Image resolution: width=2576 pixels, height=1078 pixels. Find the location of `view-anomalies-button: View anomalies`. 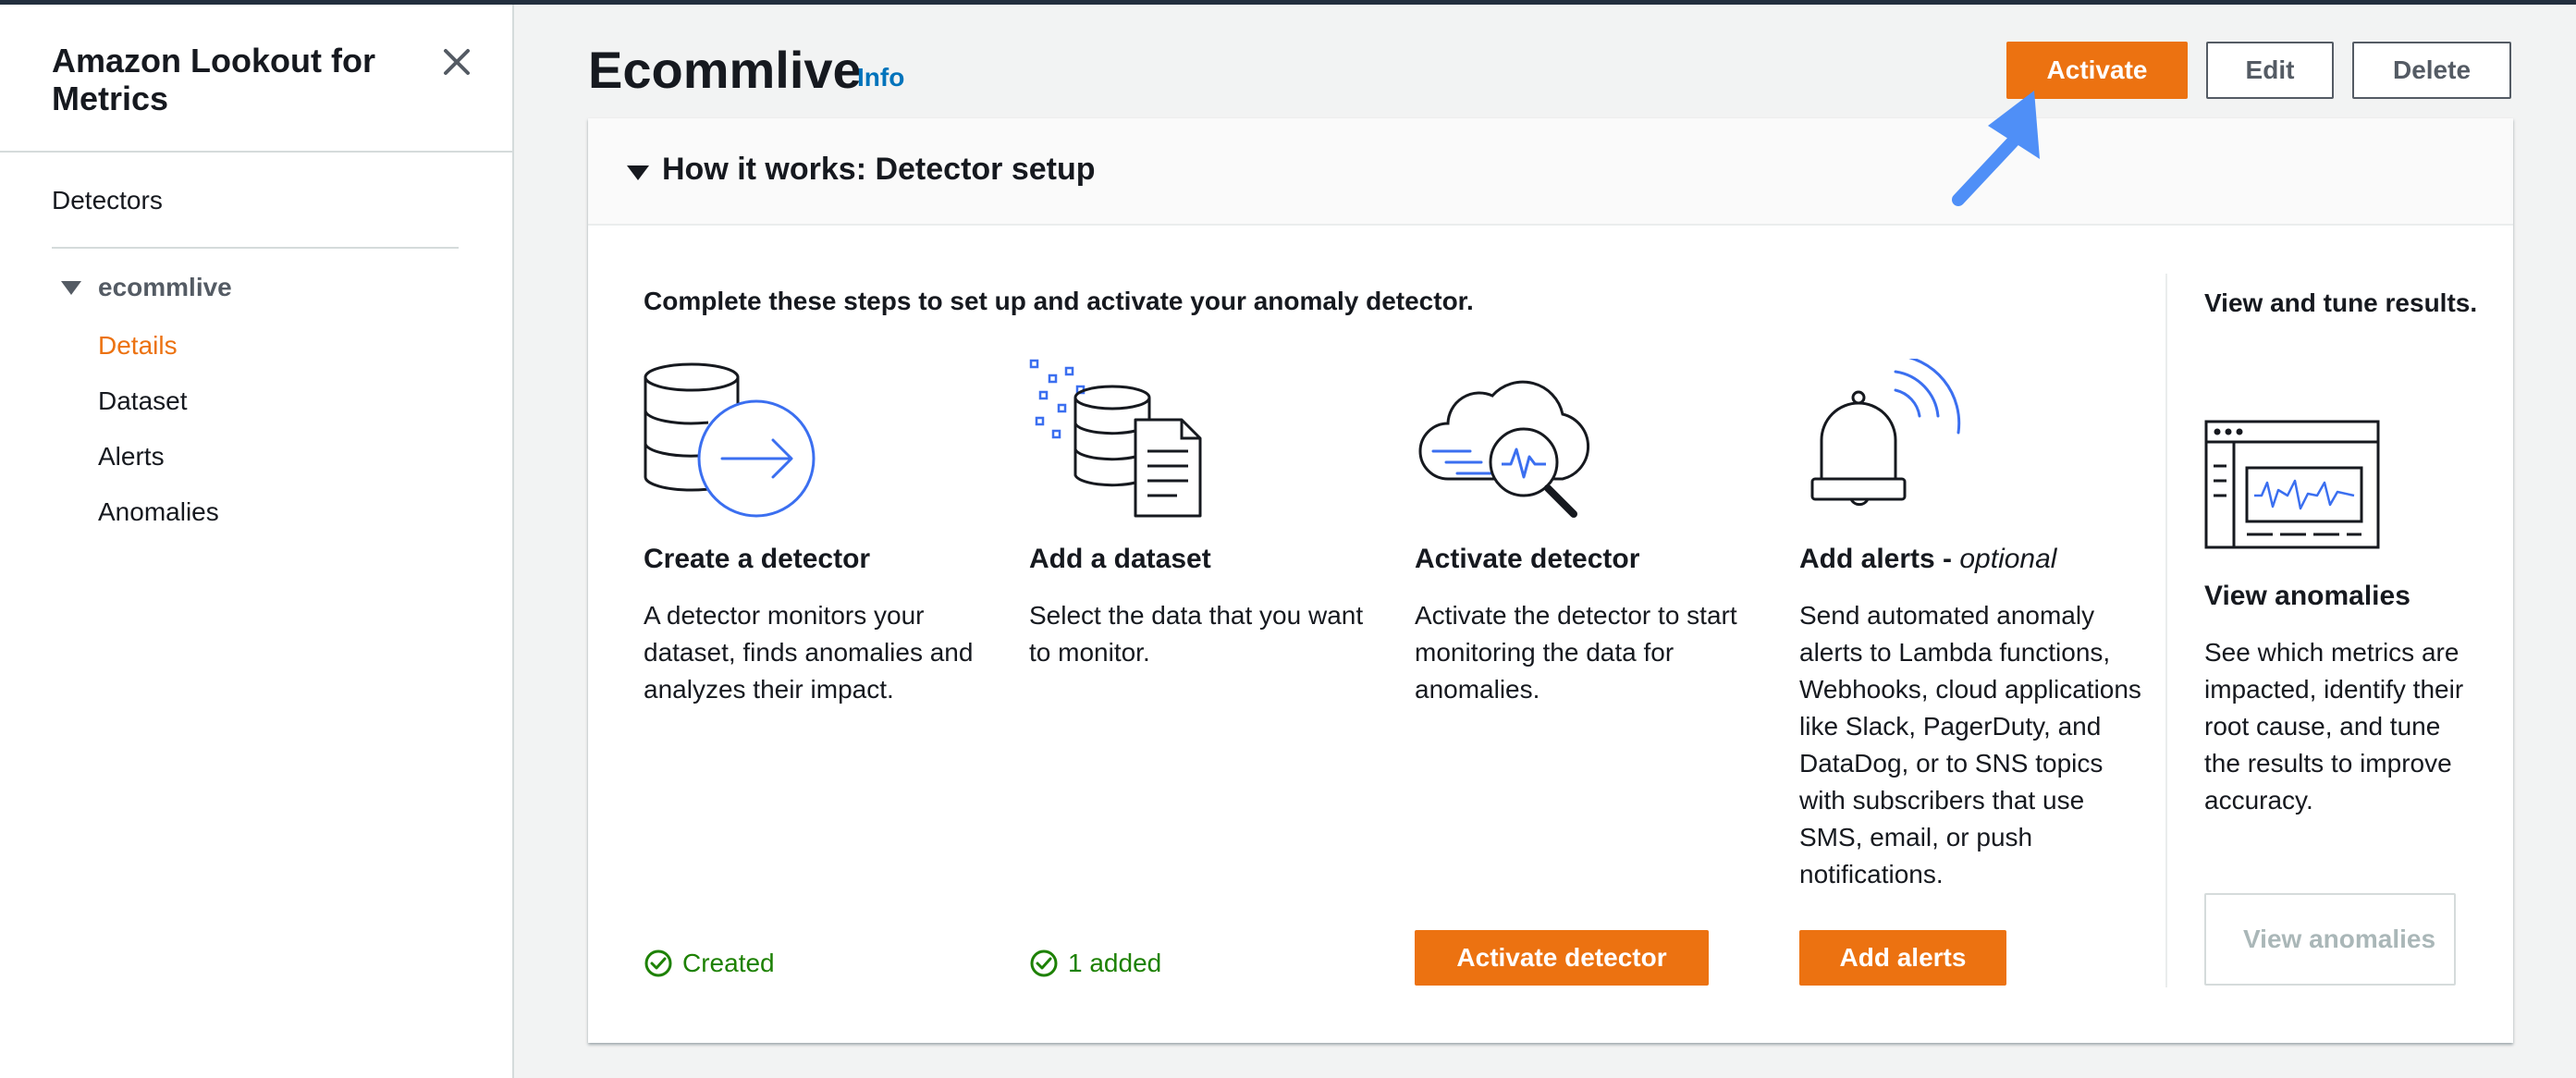

view-anomalies-button: View anomalies is located at coordinates (2330, 940).